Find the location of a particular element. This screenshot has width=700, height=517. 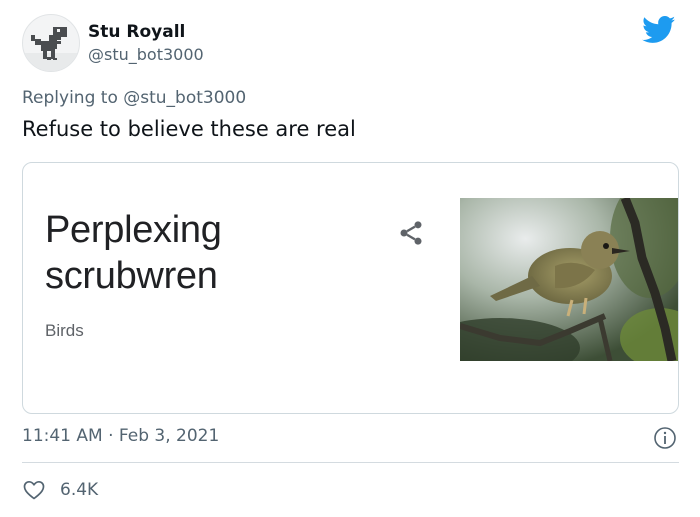

tweet-timestamp: 11:41 AM · Feb 3, 2021 is located at coordinates (120, 436).